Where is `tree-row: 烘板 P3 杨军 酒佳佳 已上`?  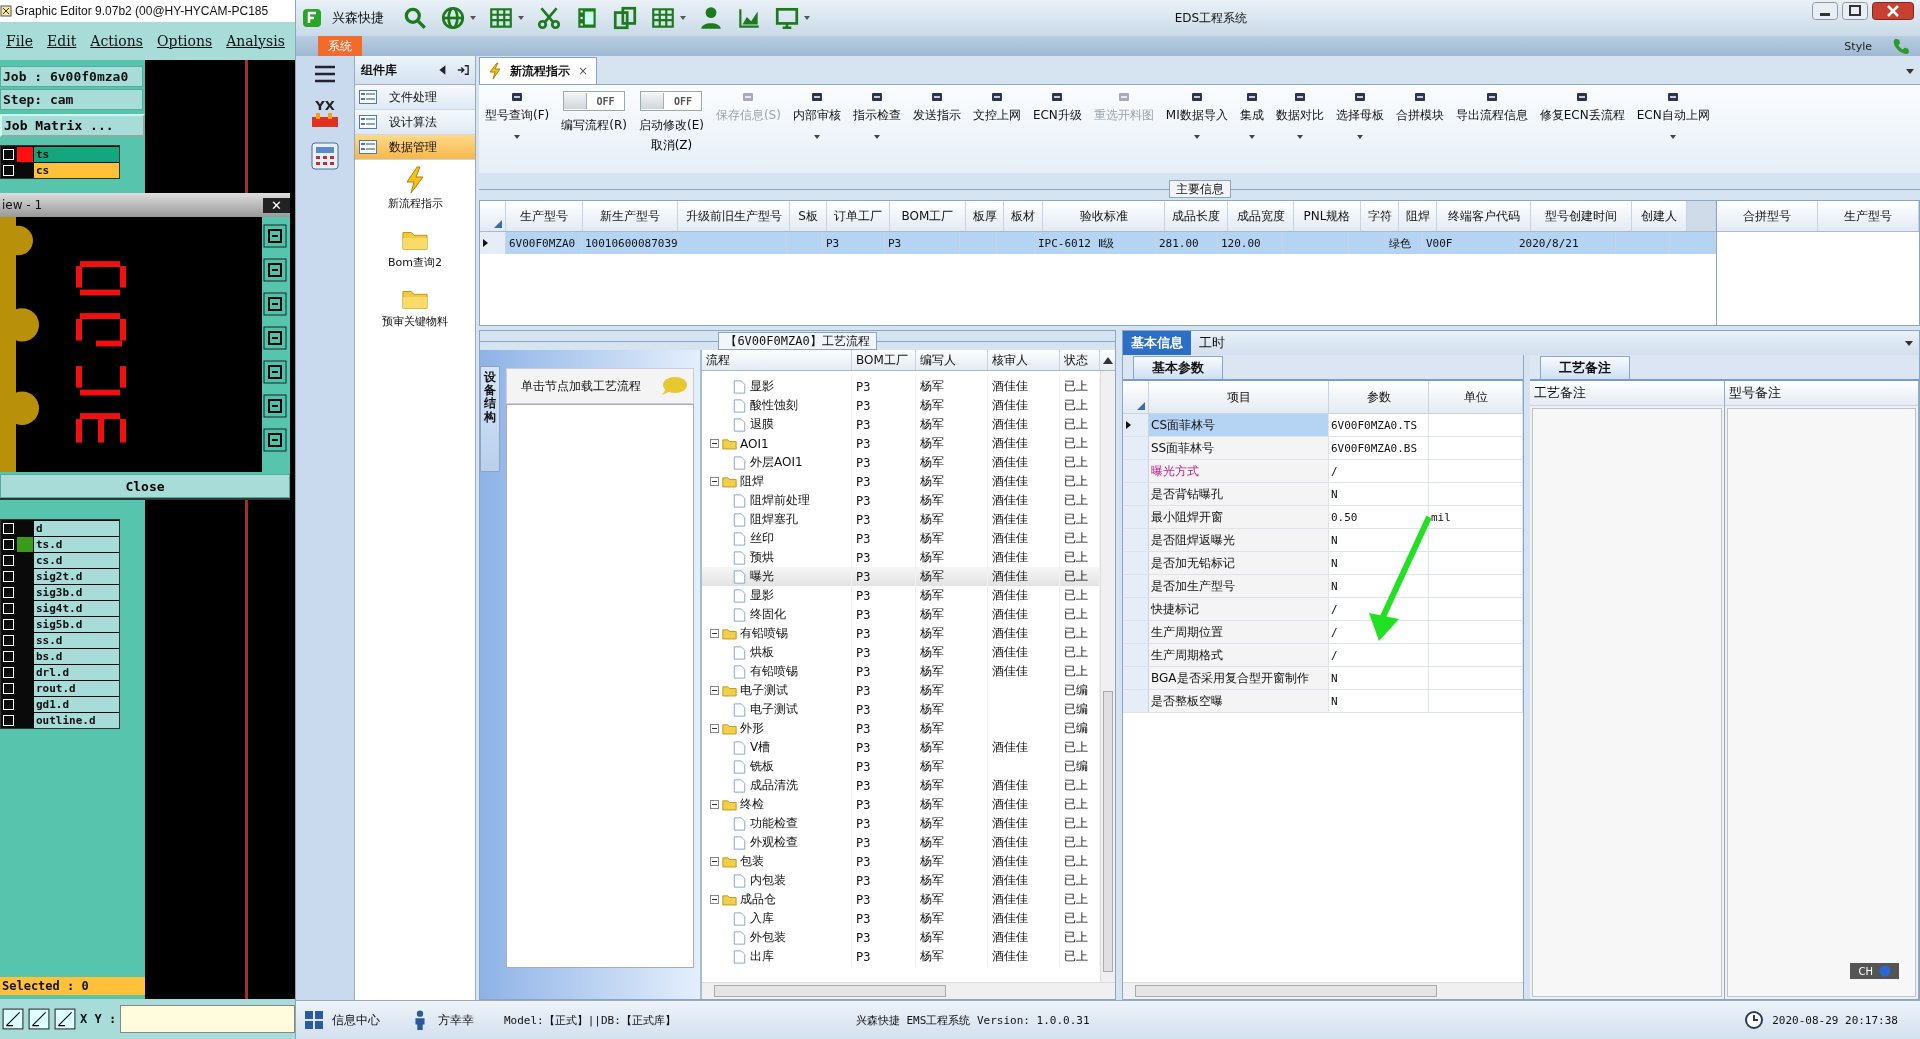 tree-row: 烘板 P3 杨军 酒佳佳 已上 is located at coordinates (901, 652).